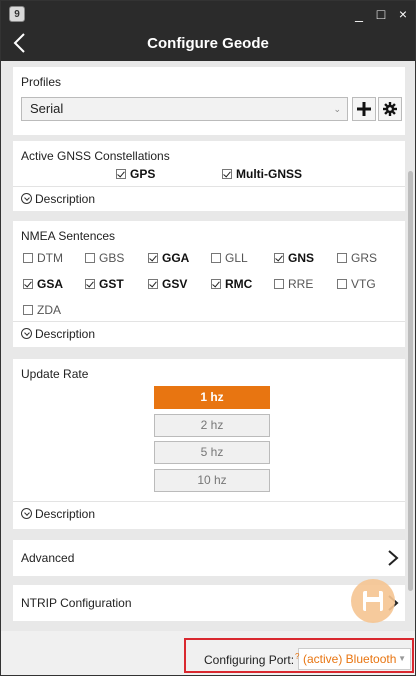 Image resolution: width=416 pixels, height=676 pixels. What do you see at coordinates (212, 397) in the screenshot?
I see `rate-button-1hz: 1 hz` at bounding box center [212, 397].